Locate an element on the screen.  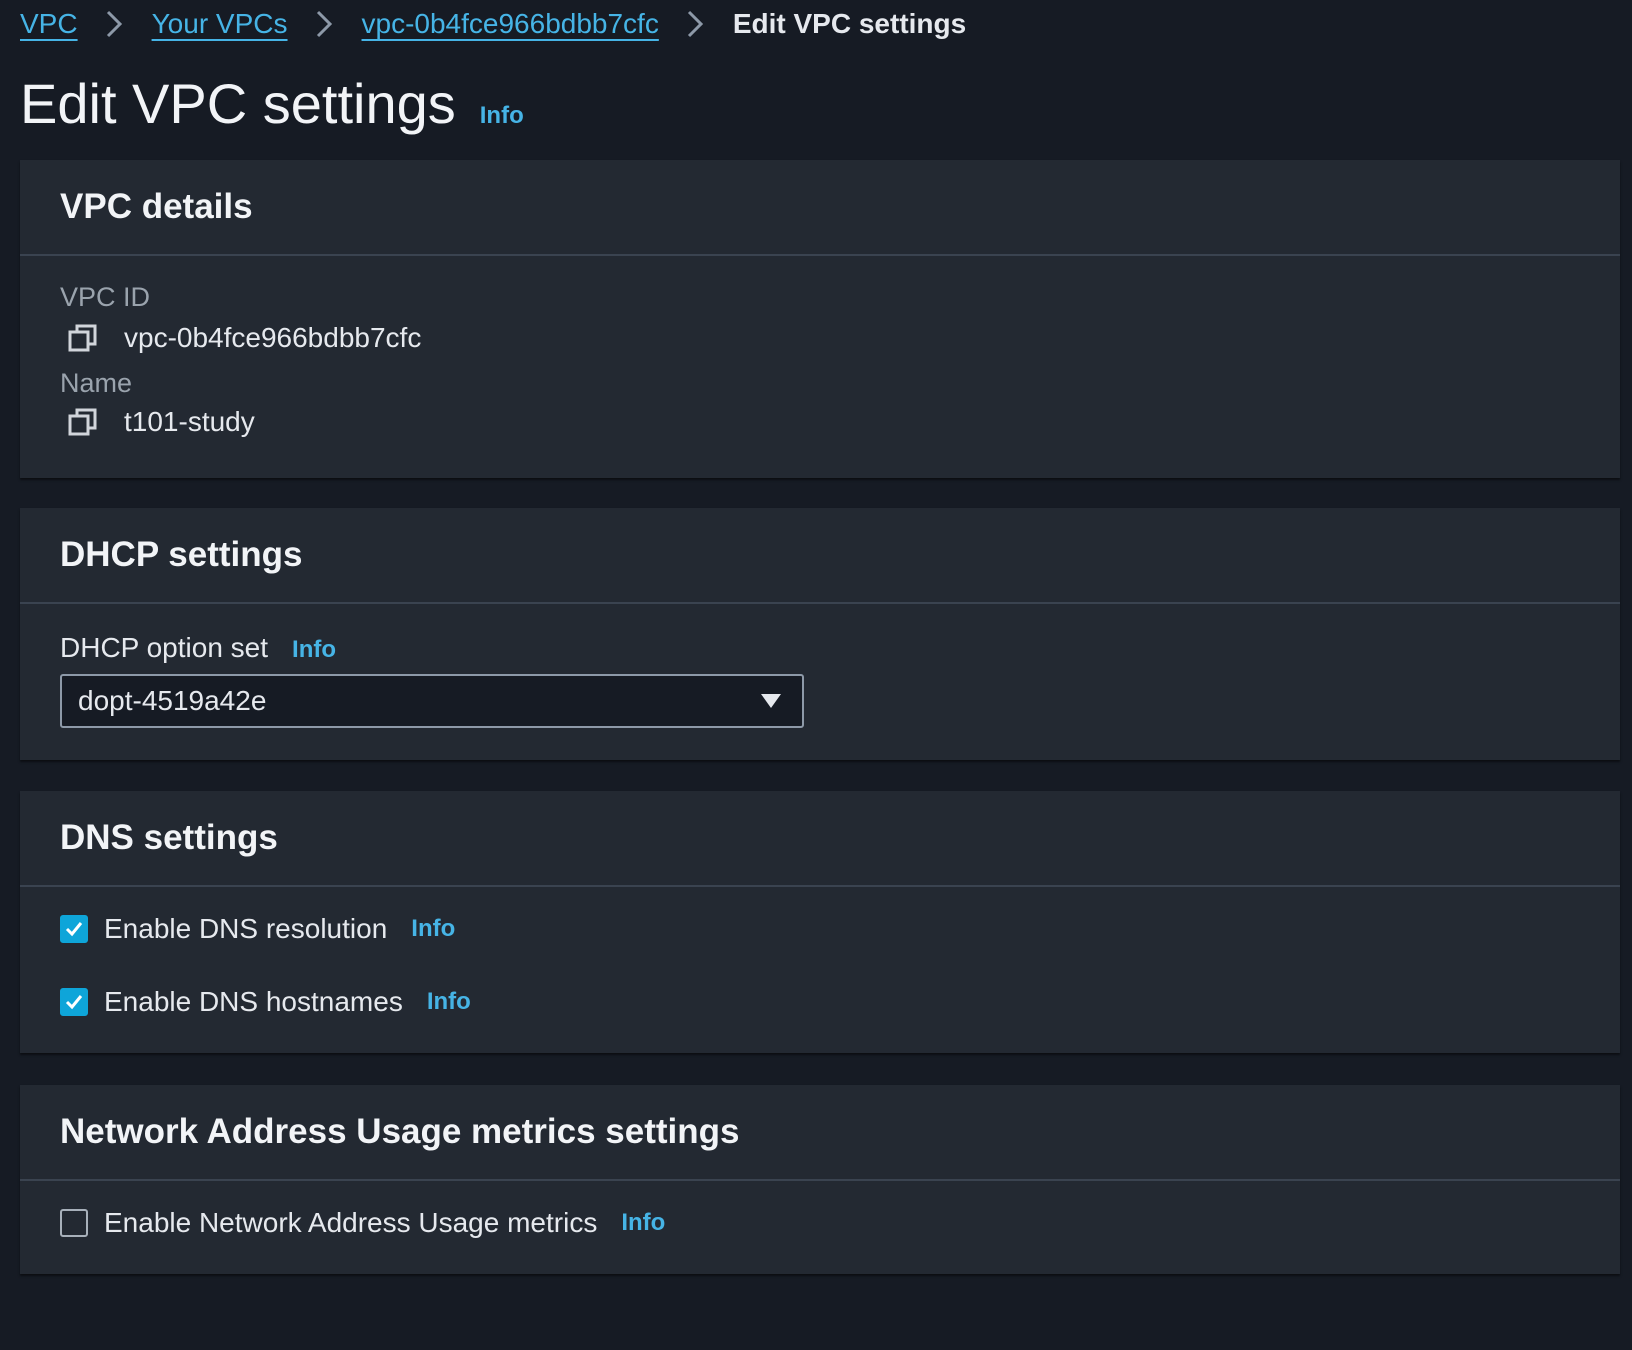
vpc-id-label: VPC ID is located at coordinates (105, 297).